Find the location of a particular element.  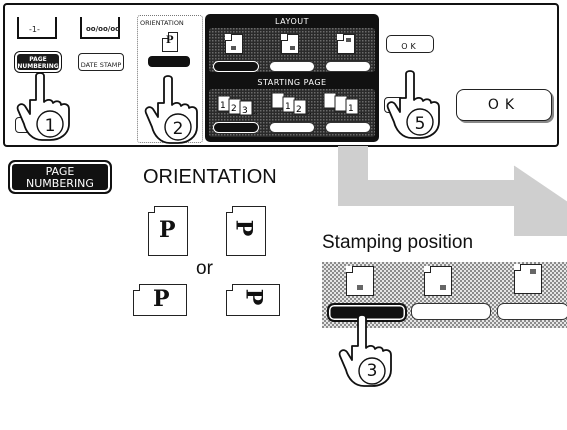

orientation-landscape-rotated-icon: P is located at coordinates (253, 300).